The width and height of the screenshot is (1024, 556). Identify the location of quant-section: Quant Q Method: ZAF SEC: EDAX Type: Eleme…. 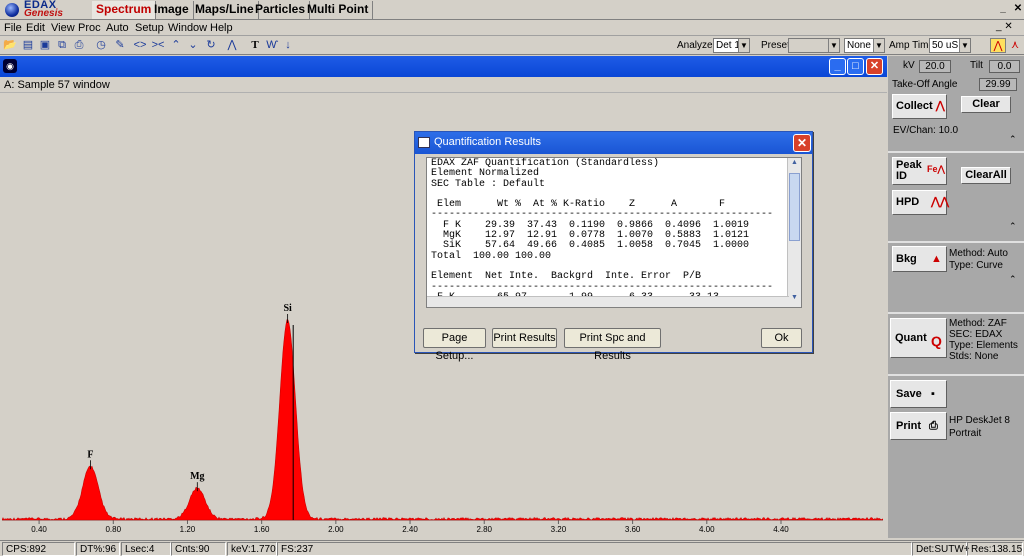
(956, 345).